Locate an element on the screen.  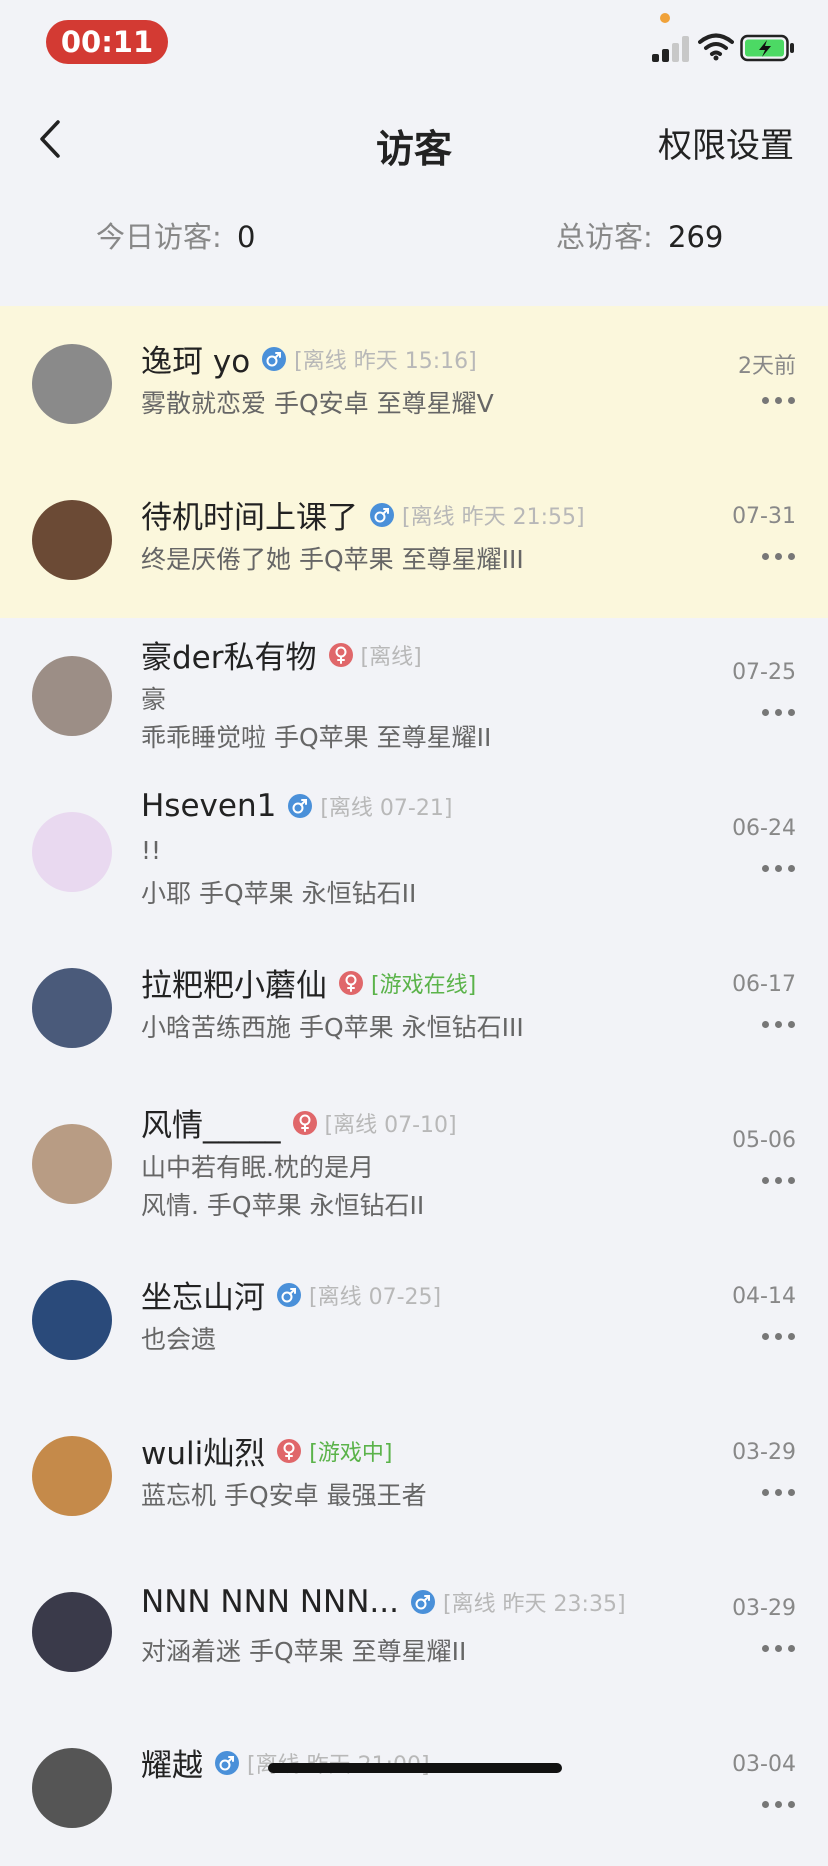
visit-date: 03-04 is located at coordinates (764, 1764).